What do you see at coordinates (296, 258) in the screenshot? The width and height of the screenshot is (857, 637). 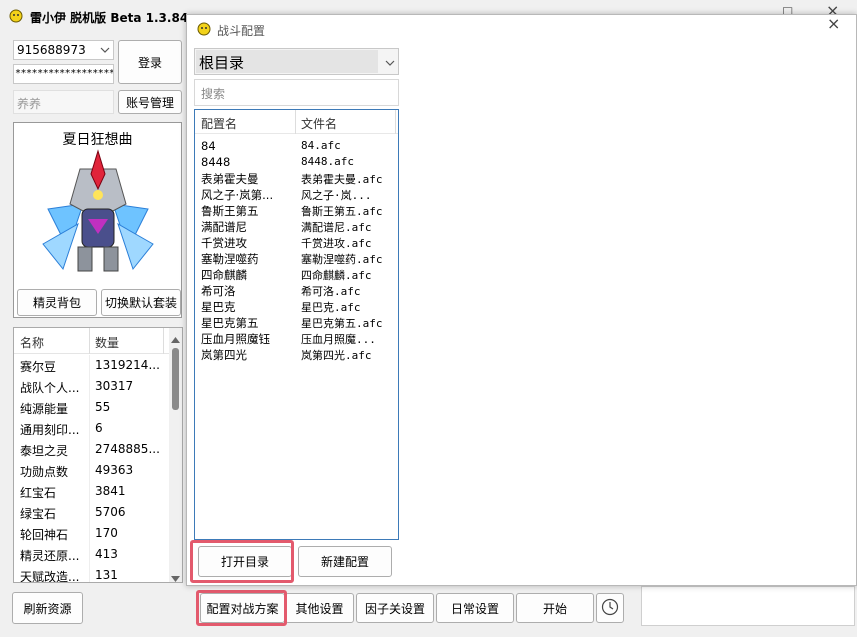 I see `list-item: 塞勒涅噬药 塞勒涅噬药.afc` at bounding box center [296, 258].